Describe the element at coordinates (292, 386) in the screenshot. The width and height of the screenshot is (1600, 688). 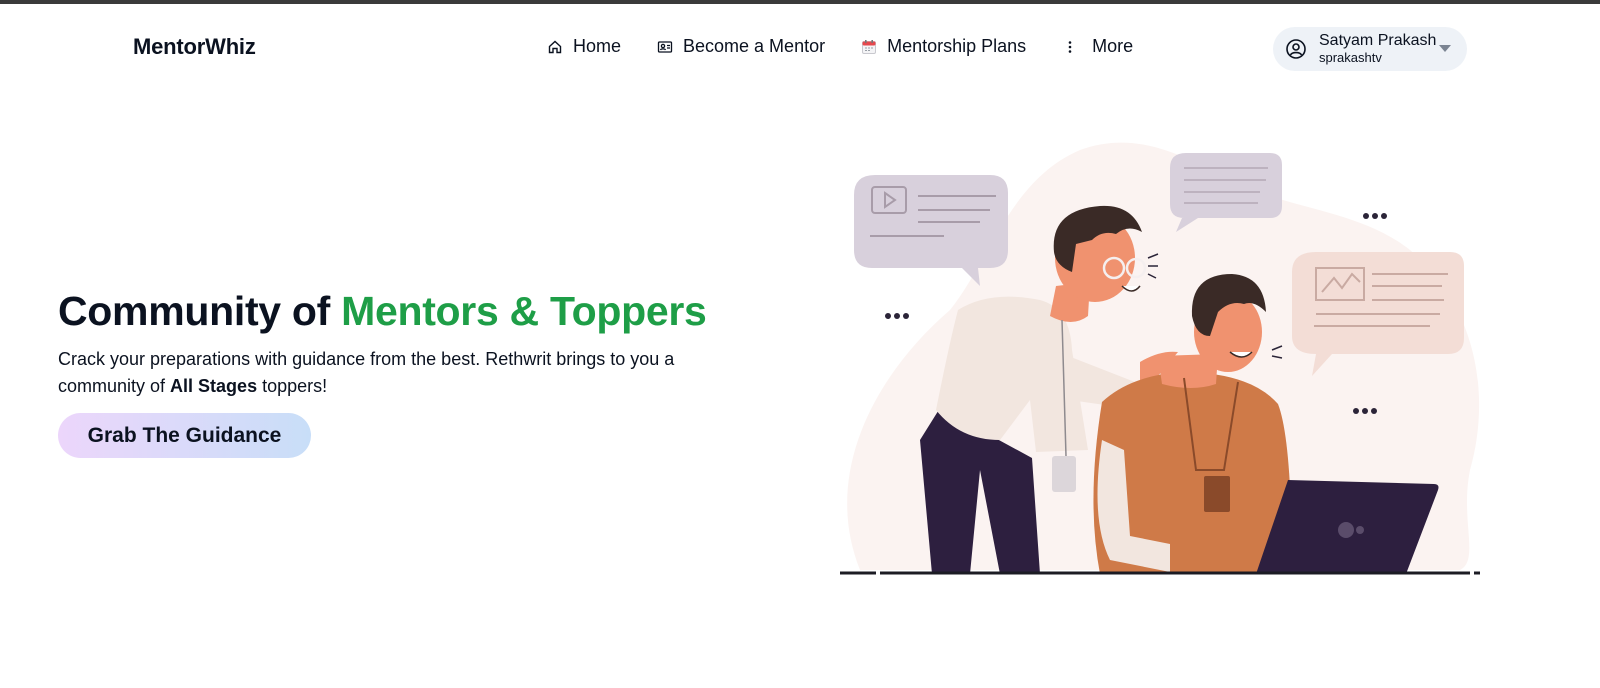
I see `hero-desc-part2: toppers!` at that location.